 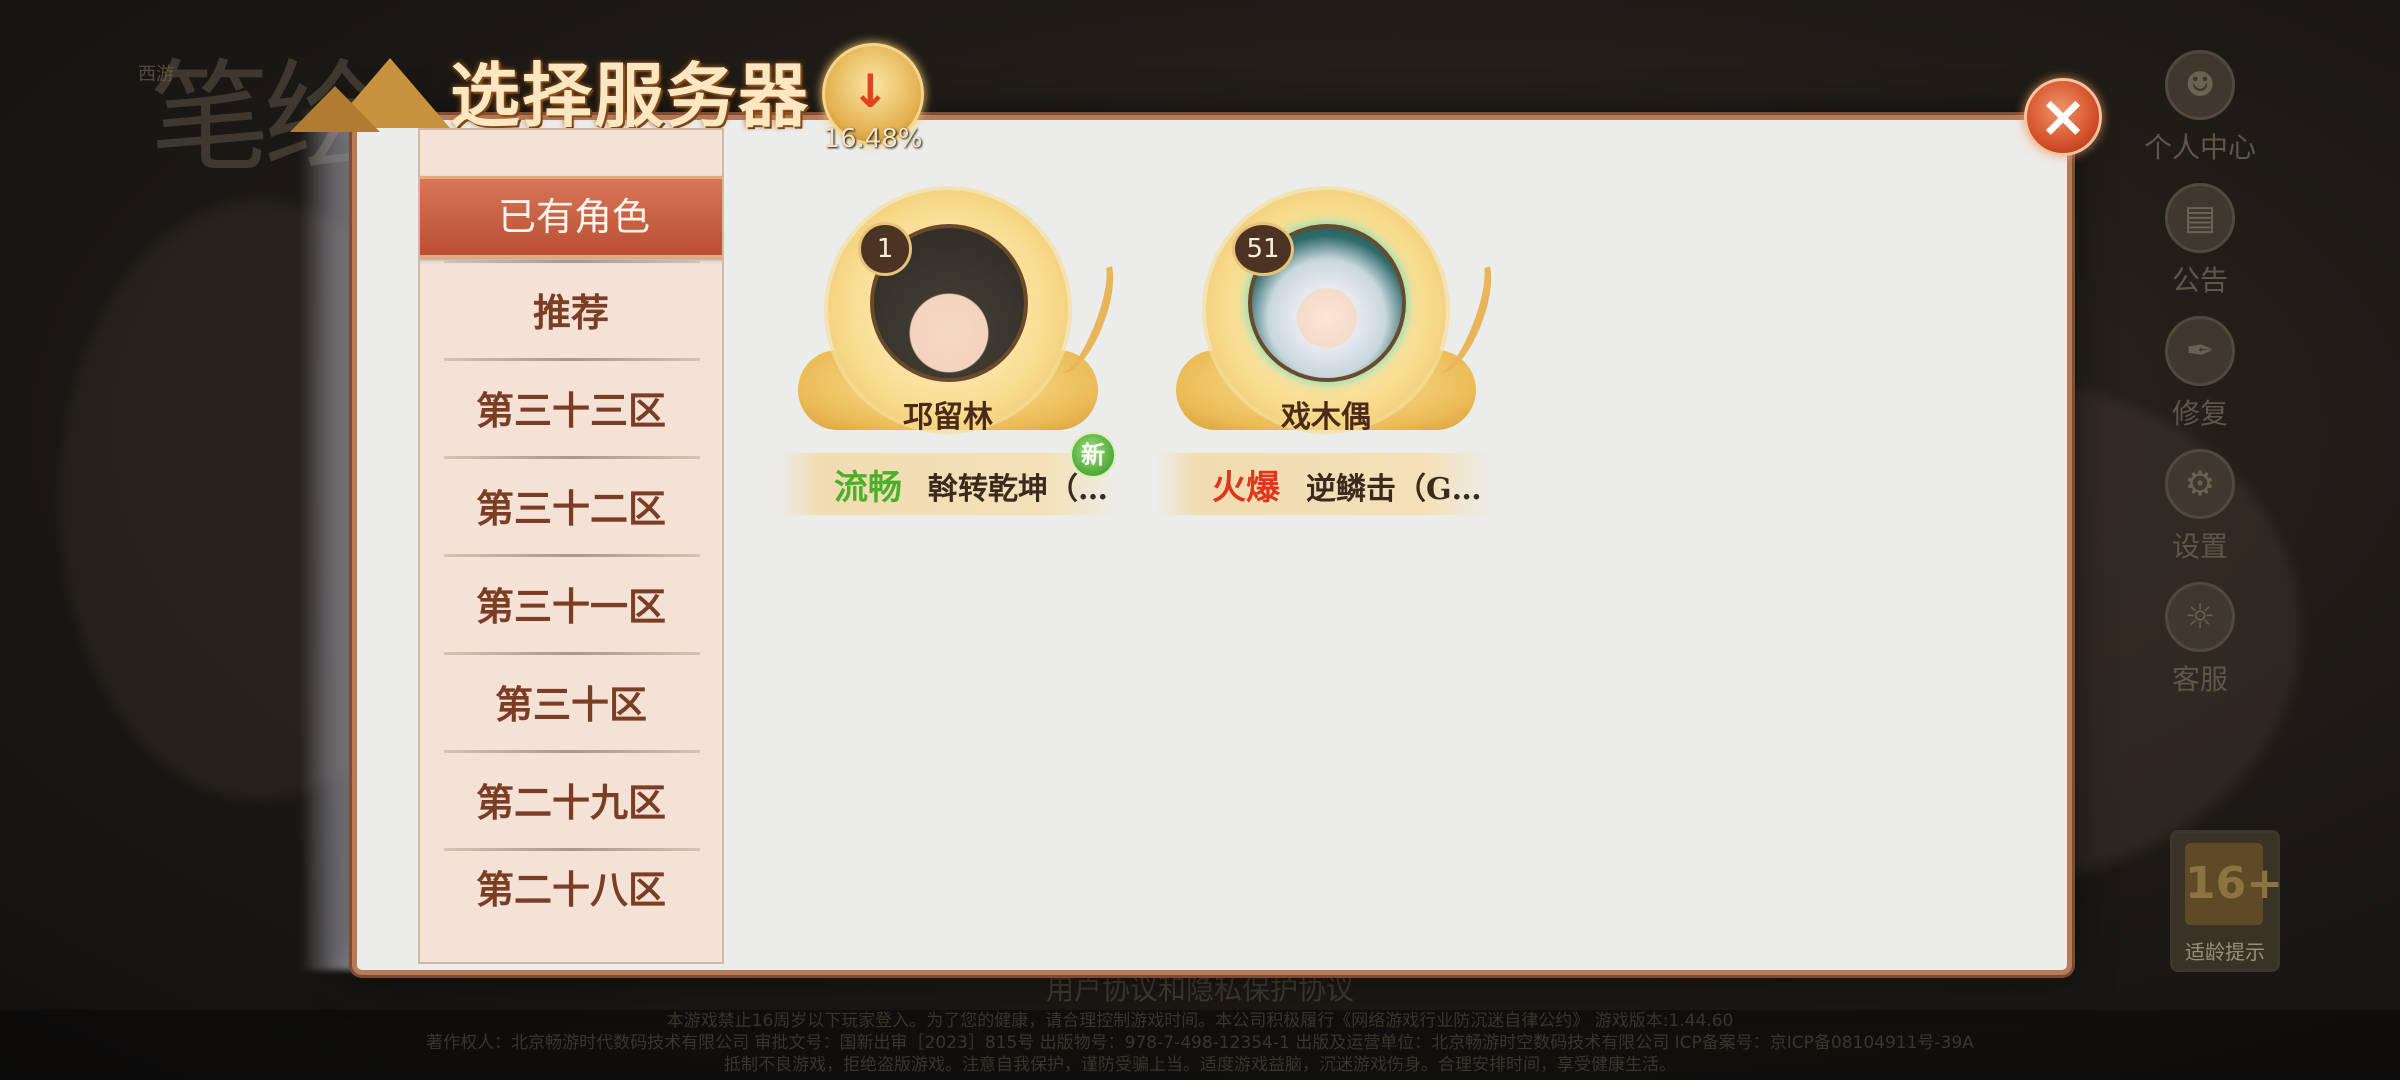 I want to click on menu-notice: ▤ 公告, so click(x=2200, y=249).